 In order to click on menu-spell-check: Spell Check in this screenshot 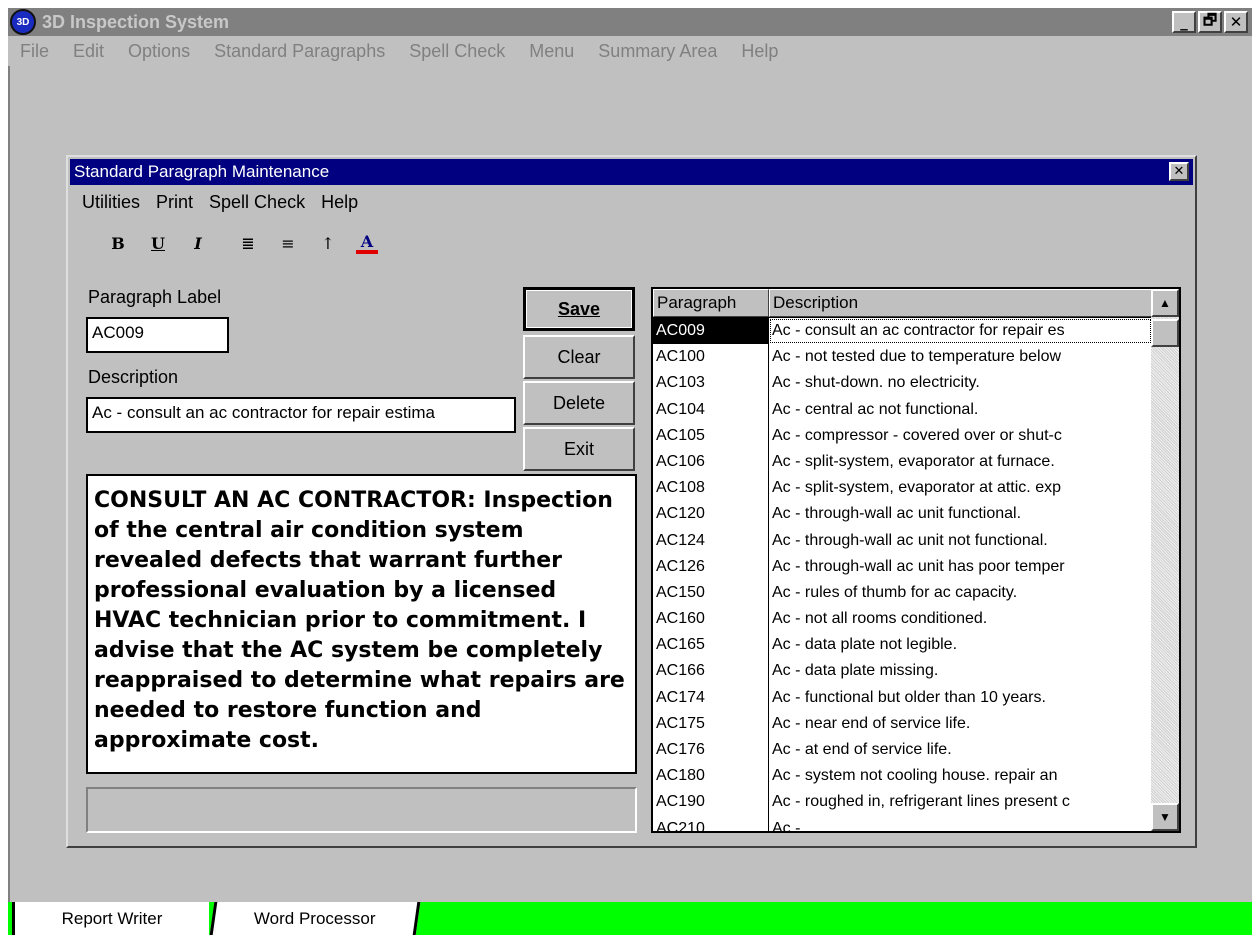, I will do `click(457, 51)`.